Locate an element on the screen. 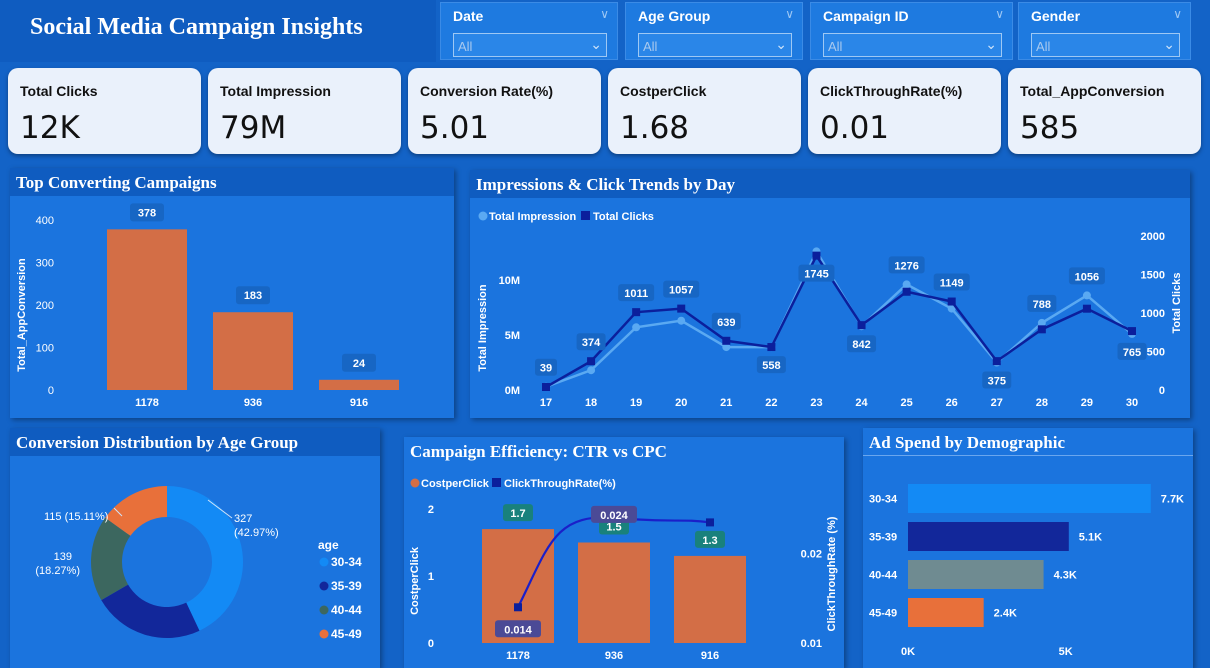 This screenshot has width=1210, height=668. y-tick-label-right: 1000 is located at coordinates (1153, 314).